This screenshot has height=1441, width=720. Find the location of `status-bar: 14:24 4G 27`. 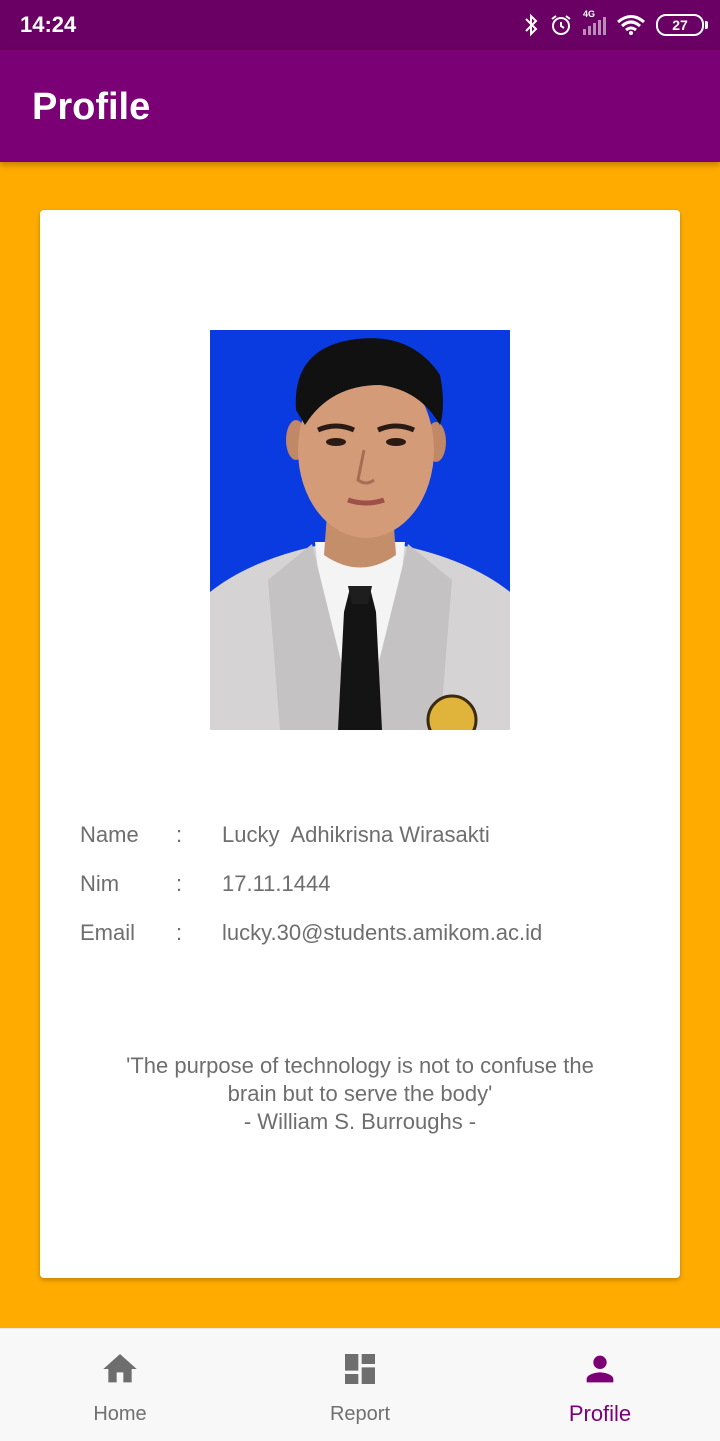

status-bar: 14:24 4G 27 is located at coordinates (360, 25).